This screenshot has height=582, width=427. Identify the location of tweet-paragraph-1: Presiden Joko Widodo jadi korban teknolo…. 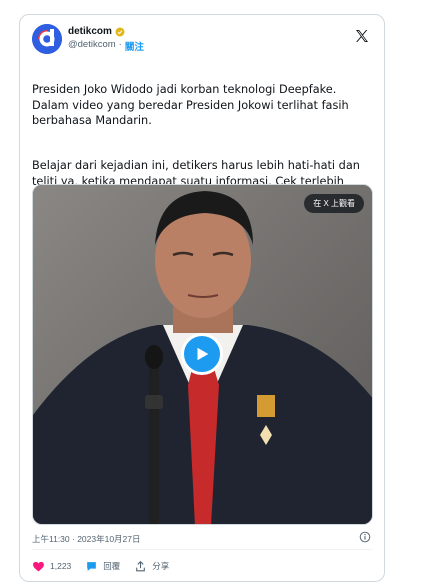
(190, 105).